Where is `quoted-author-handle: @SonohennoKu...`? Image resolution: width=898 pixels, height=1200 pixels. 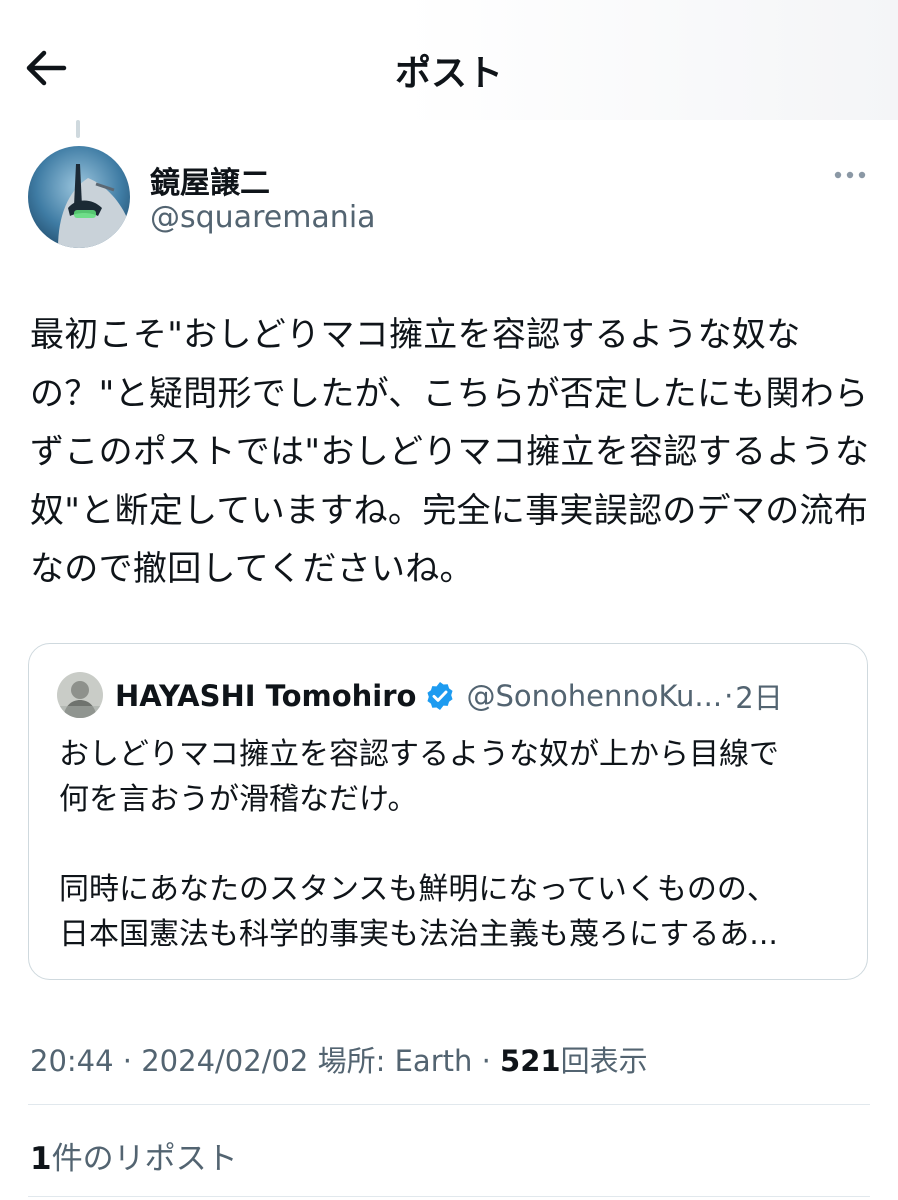 quoted-author-handle: @SonohennoKu... is located at coordinates (594, 696).